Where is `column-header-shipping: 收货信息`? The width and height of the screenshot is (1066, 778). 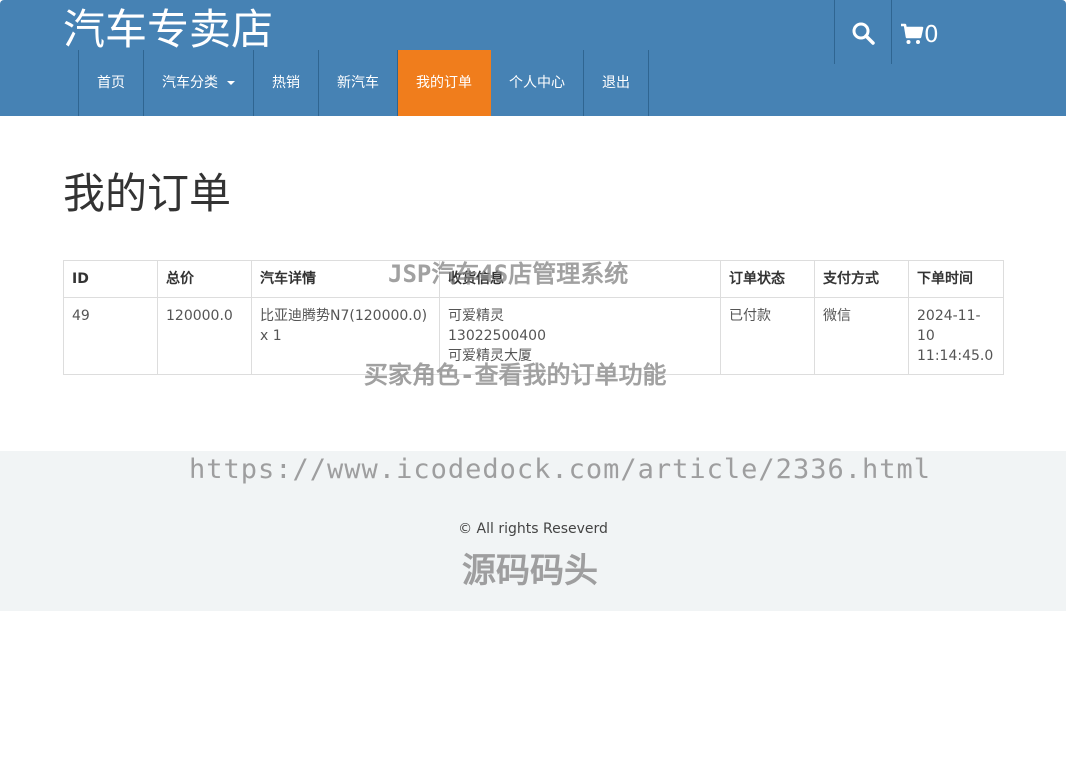
column-header-shipping: 收货信息 is located at coordinates (580, 279).